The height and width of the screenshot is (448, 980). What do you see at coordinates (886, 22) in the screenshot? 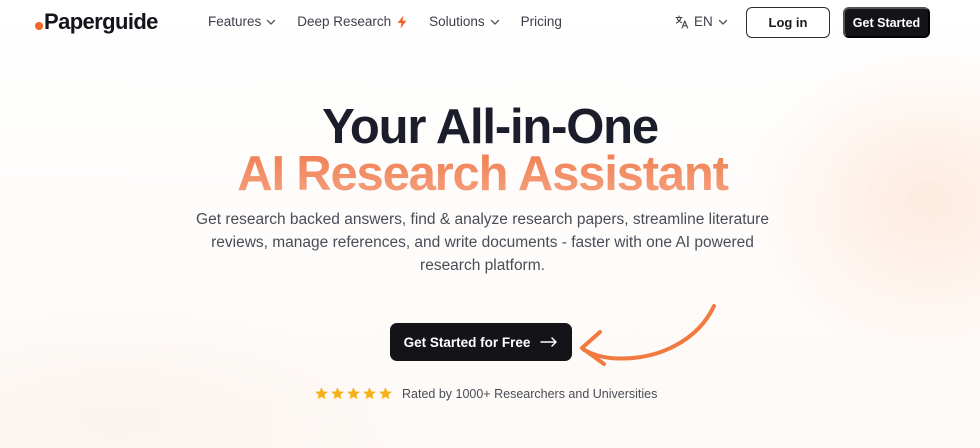
I see `get-started-button: Get Started` at bounding box center [886, 22].